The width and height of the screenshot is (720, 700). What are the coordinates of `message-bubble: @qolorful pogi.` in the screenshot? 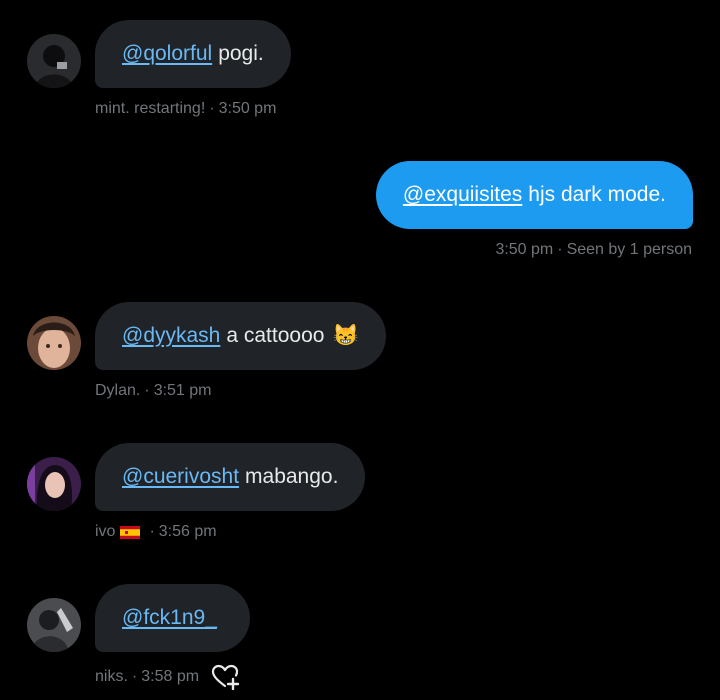 It's located at (193, 54).